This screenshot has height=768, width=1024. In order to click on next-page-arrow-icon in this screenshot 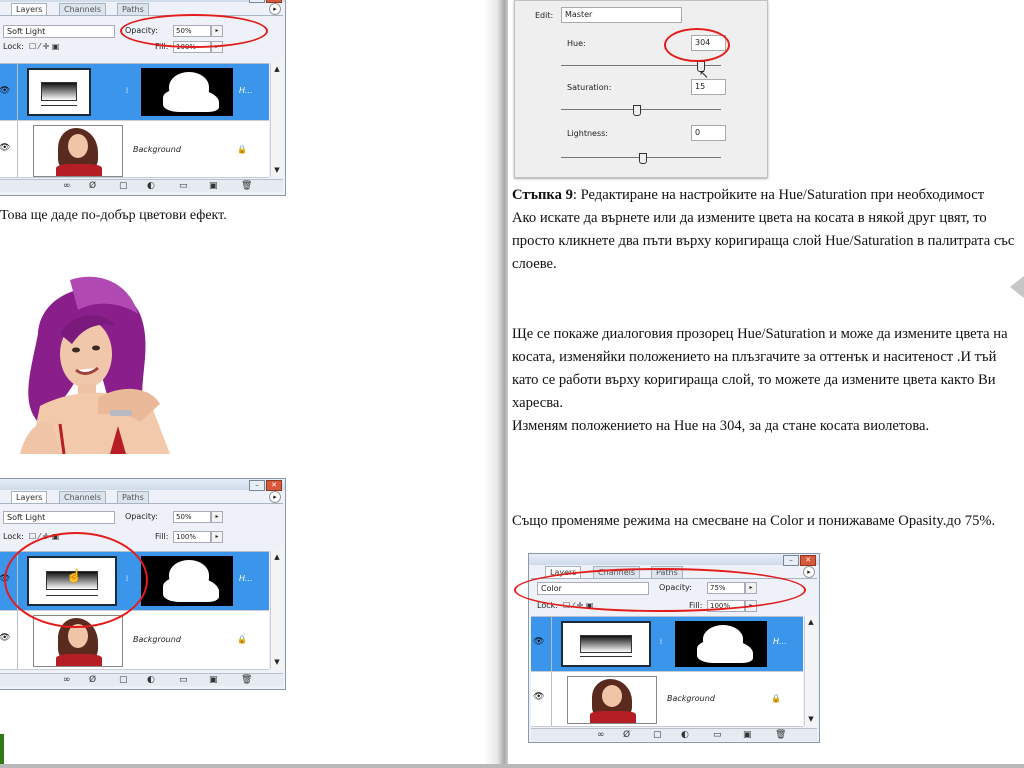, I will do `click(1017, 287)`.